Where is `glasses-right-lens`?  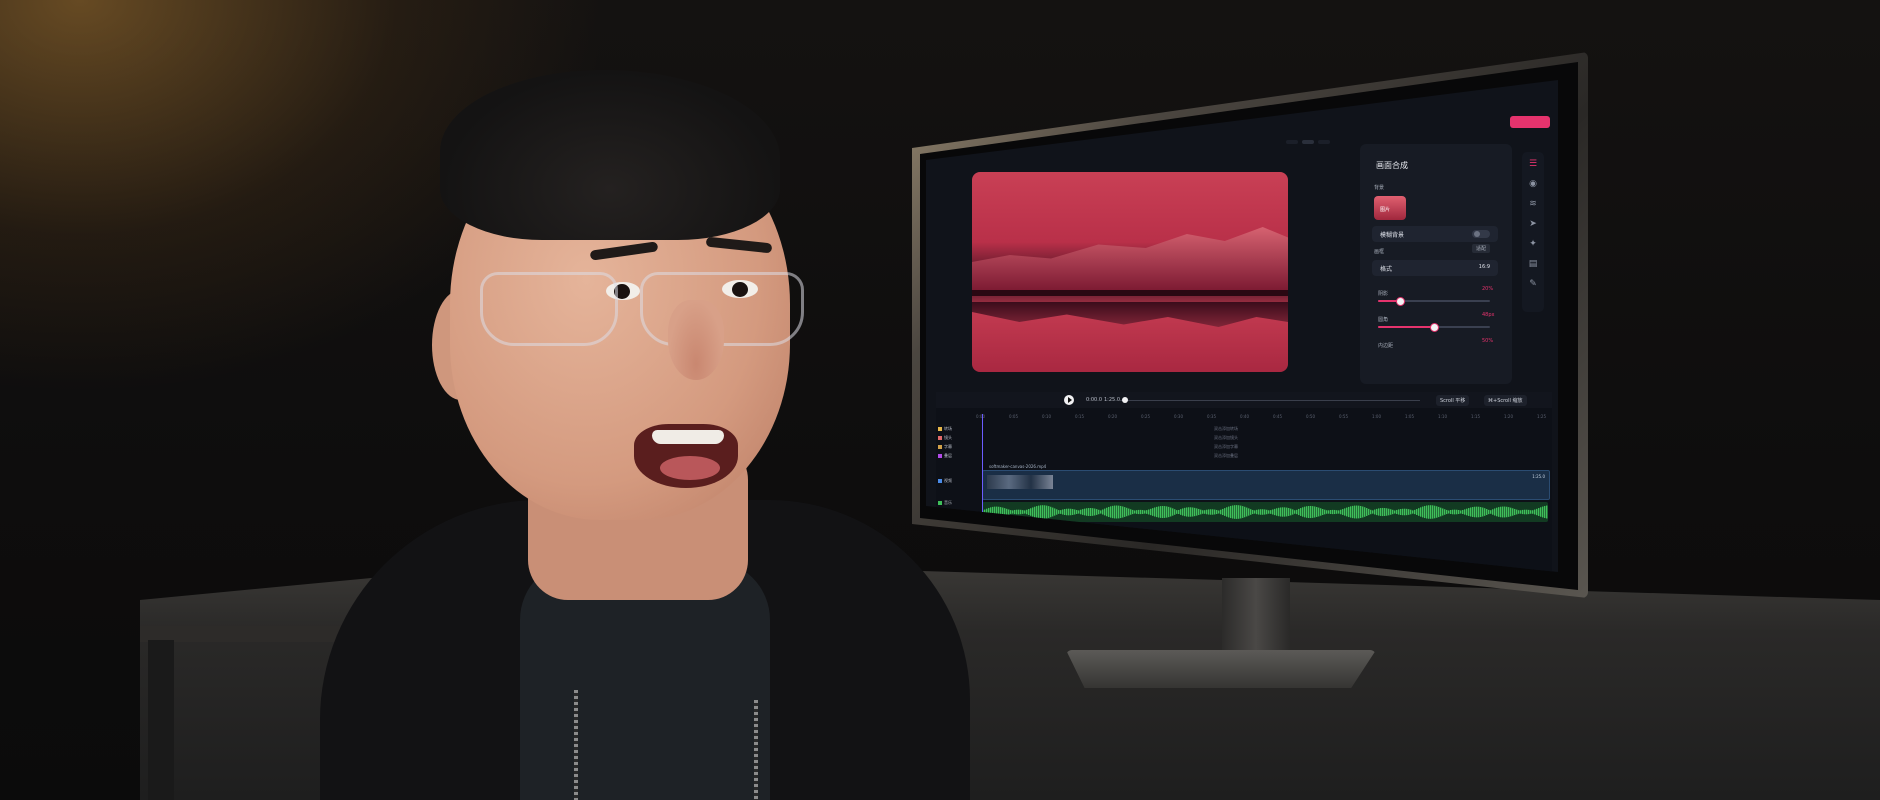
glasses-right-lens is located at coordinates (722, 309).